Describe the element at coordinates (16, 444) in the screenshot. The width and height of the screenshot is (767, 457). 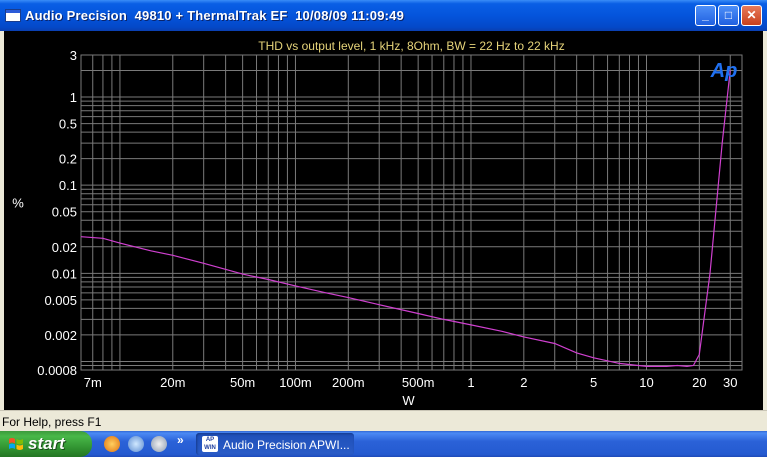
I see `windows-flag-icon` at that location.